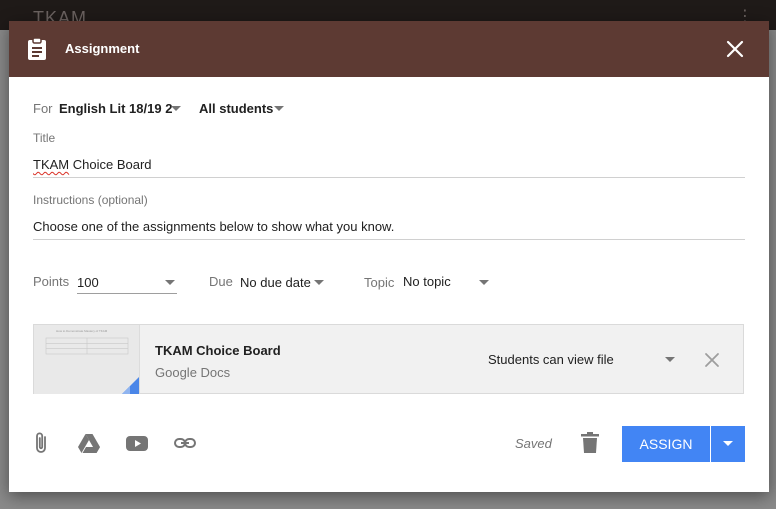 The height and width of the screenshot is (509, 776). Describe the element at coordinates (41, 443) in the screenshot. I see `paperclip-icon` at that location.